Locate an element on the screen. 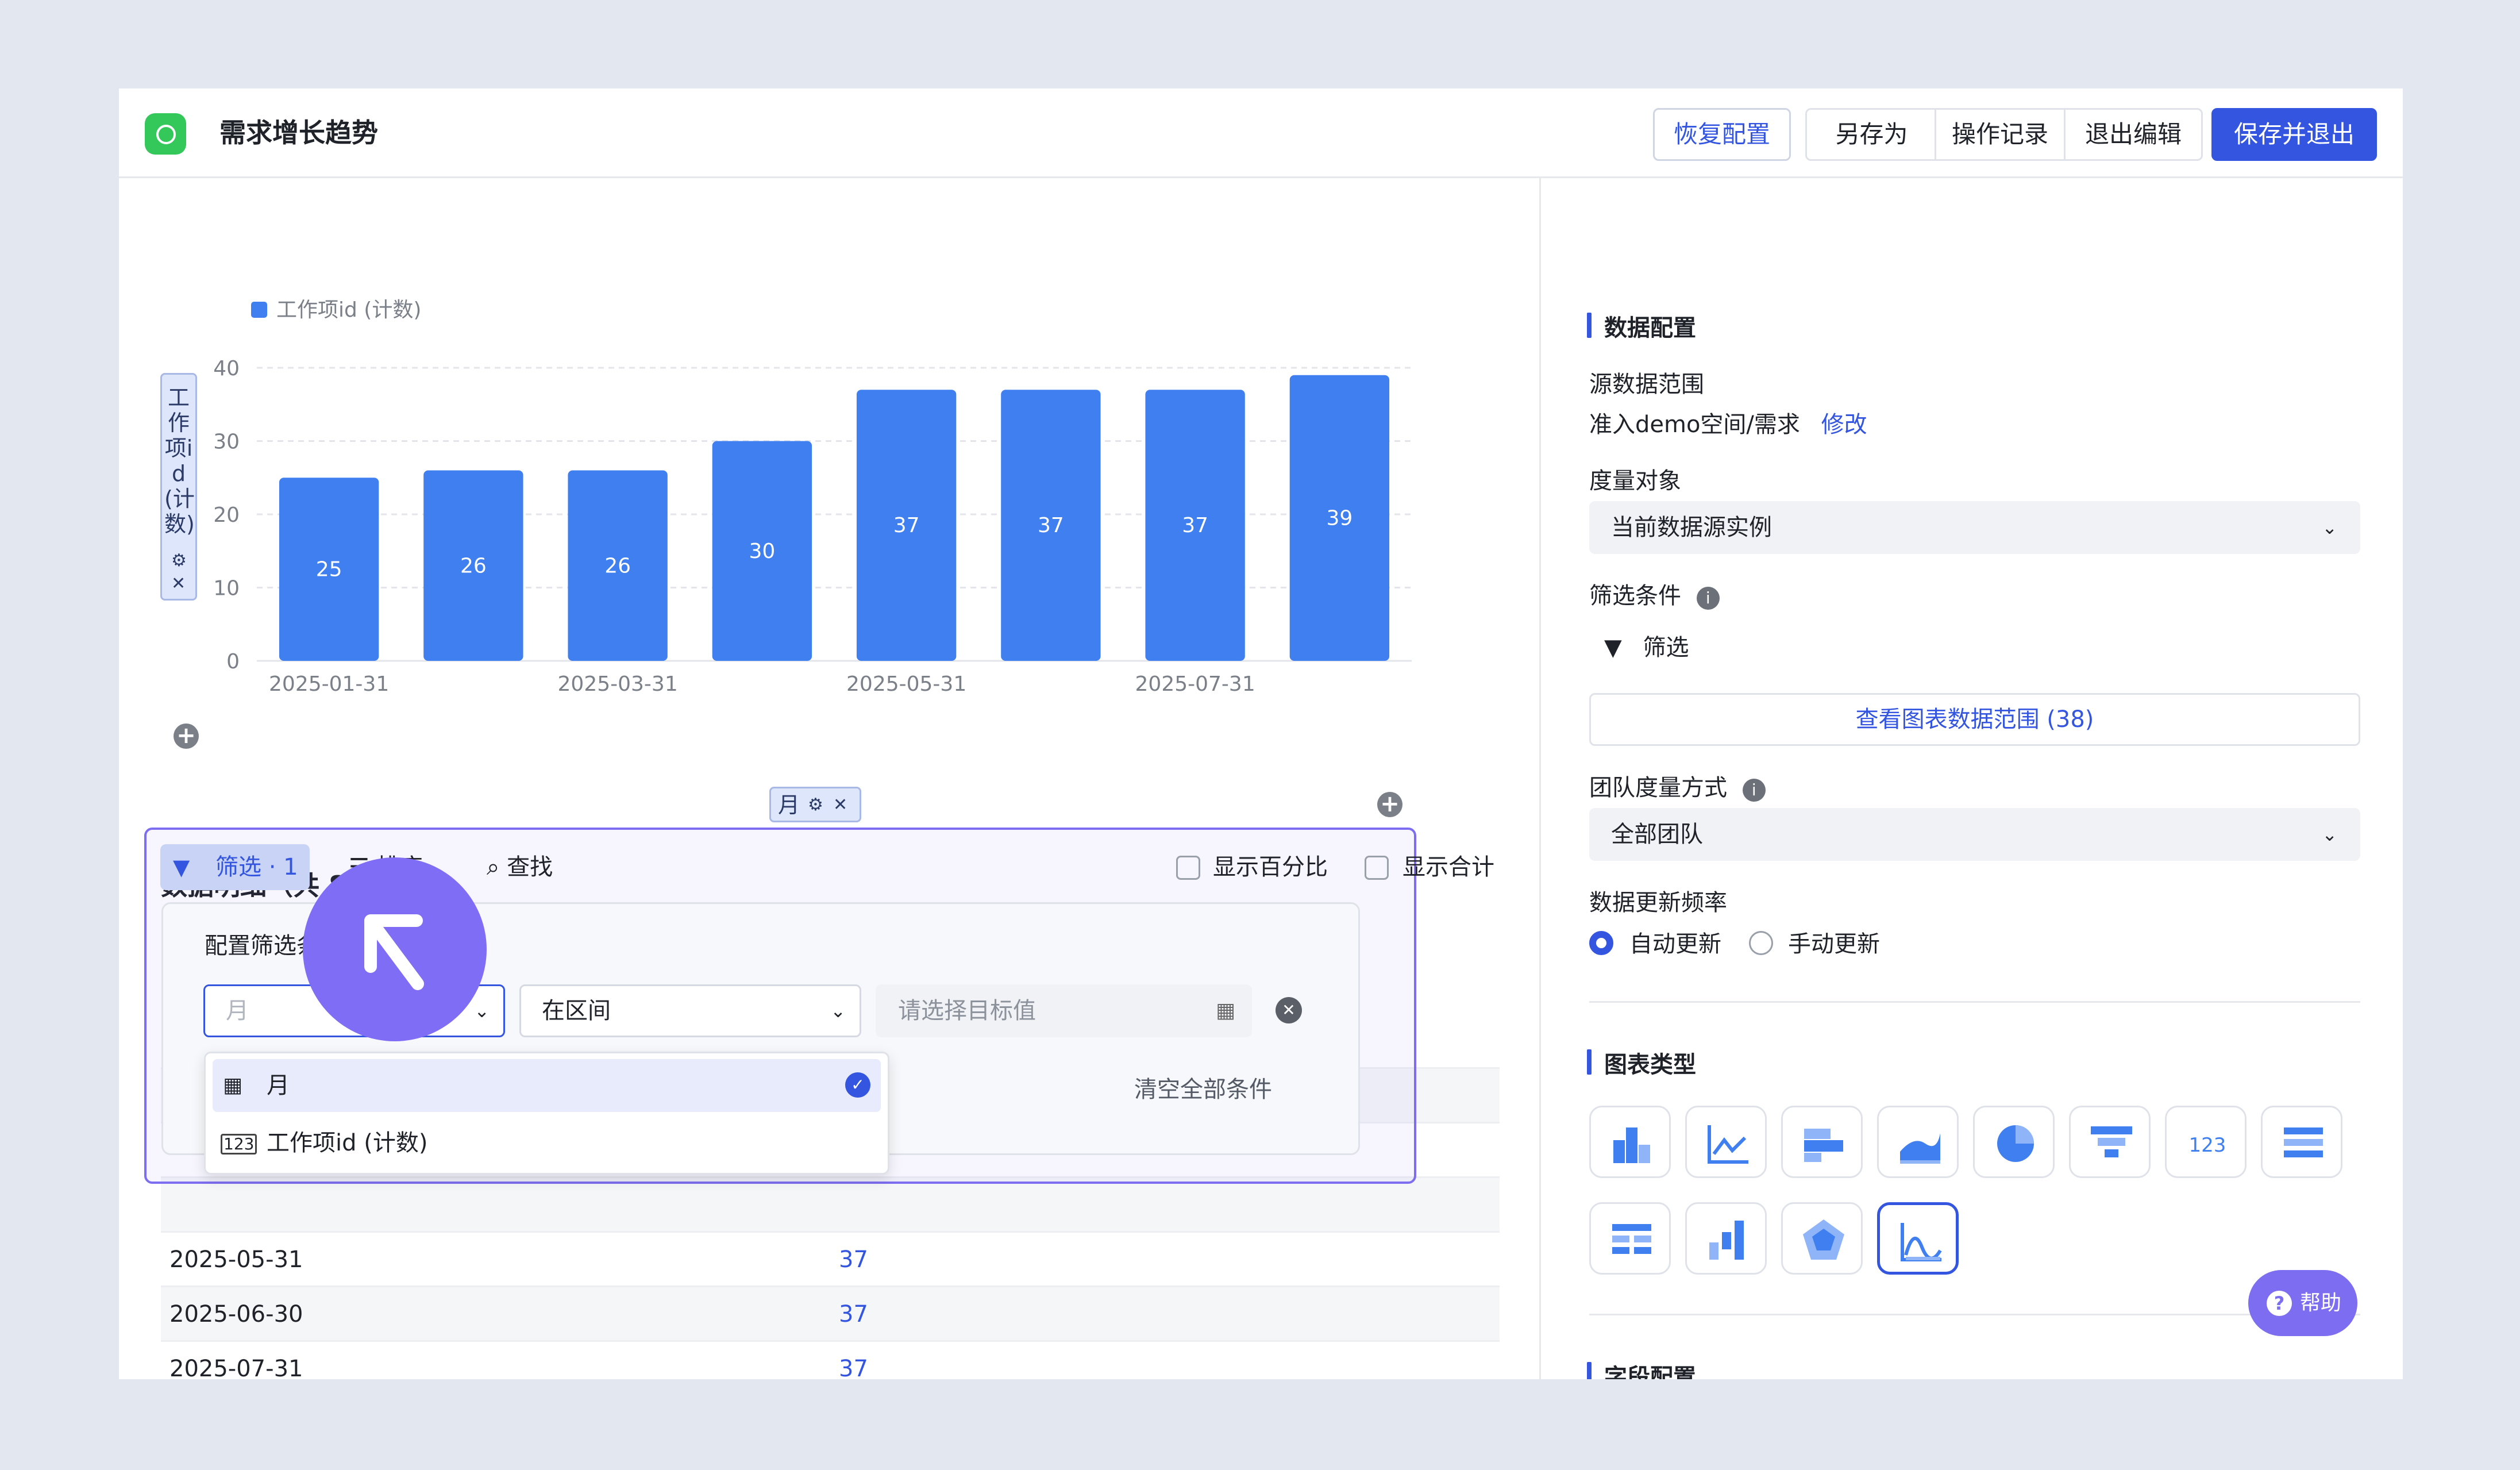 The image size is (2520, 1470). month-cell: 2025-07-31 is located at coordinates (236, 1367).